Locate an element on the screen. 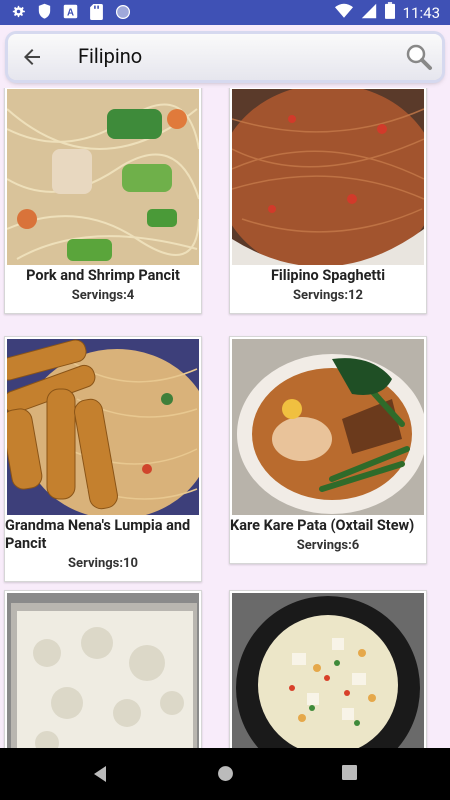  recipe-card: Kare Kare Pata (Oxtail Stew) Servings:6 is located at coordinates (328, 450).